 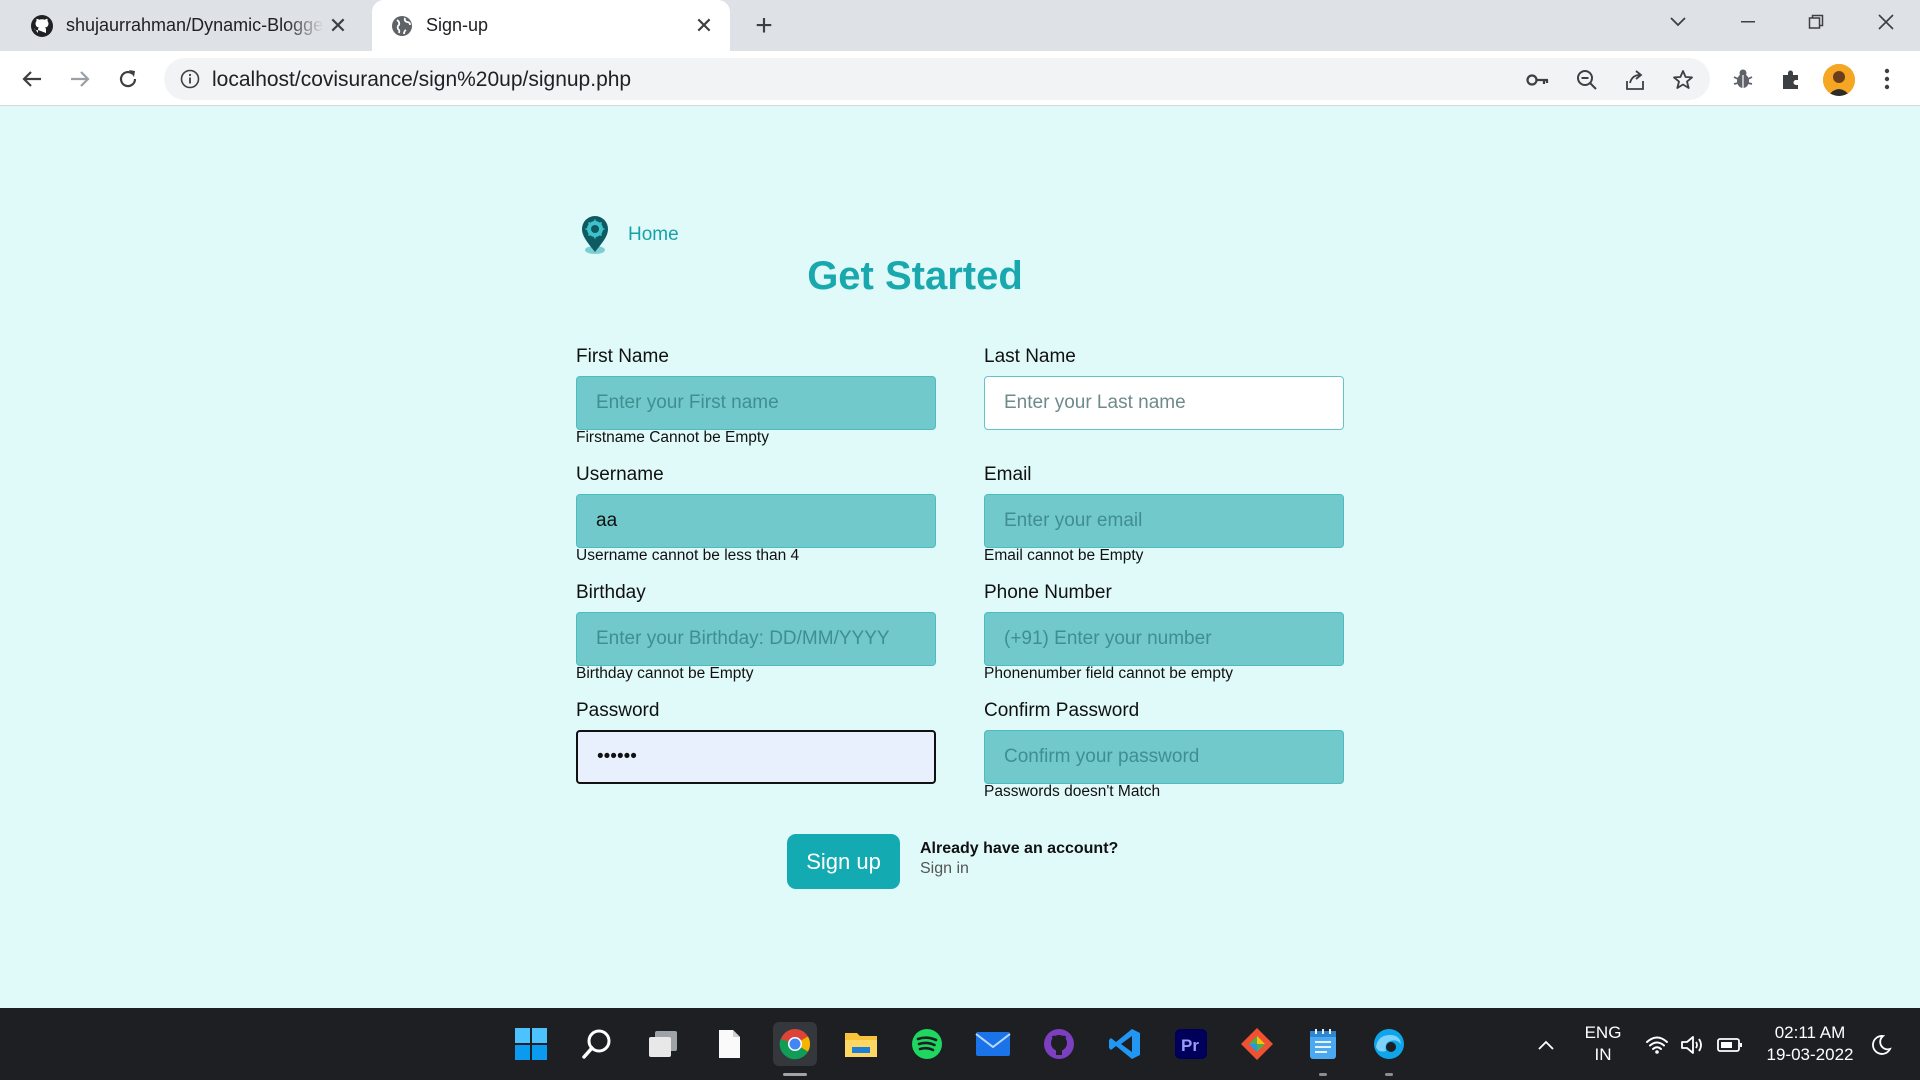 What do you see at coordinates (1538, 80) in the screenshot?
I see `password-key-icon` at bounding box center [1538, 80].